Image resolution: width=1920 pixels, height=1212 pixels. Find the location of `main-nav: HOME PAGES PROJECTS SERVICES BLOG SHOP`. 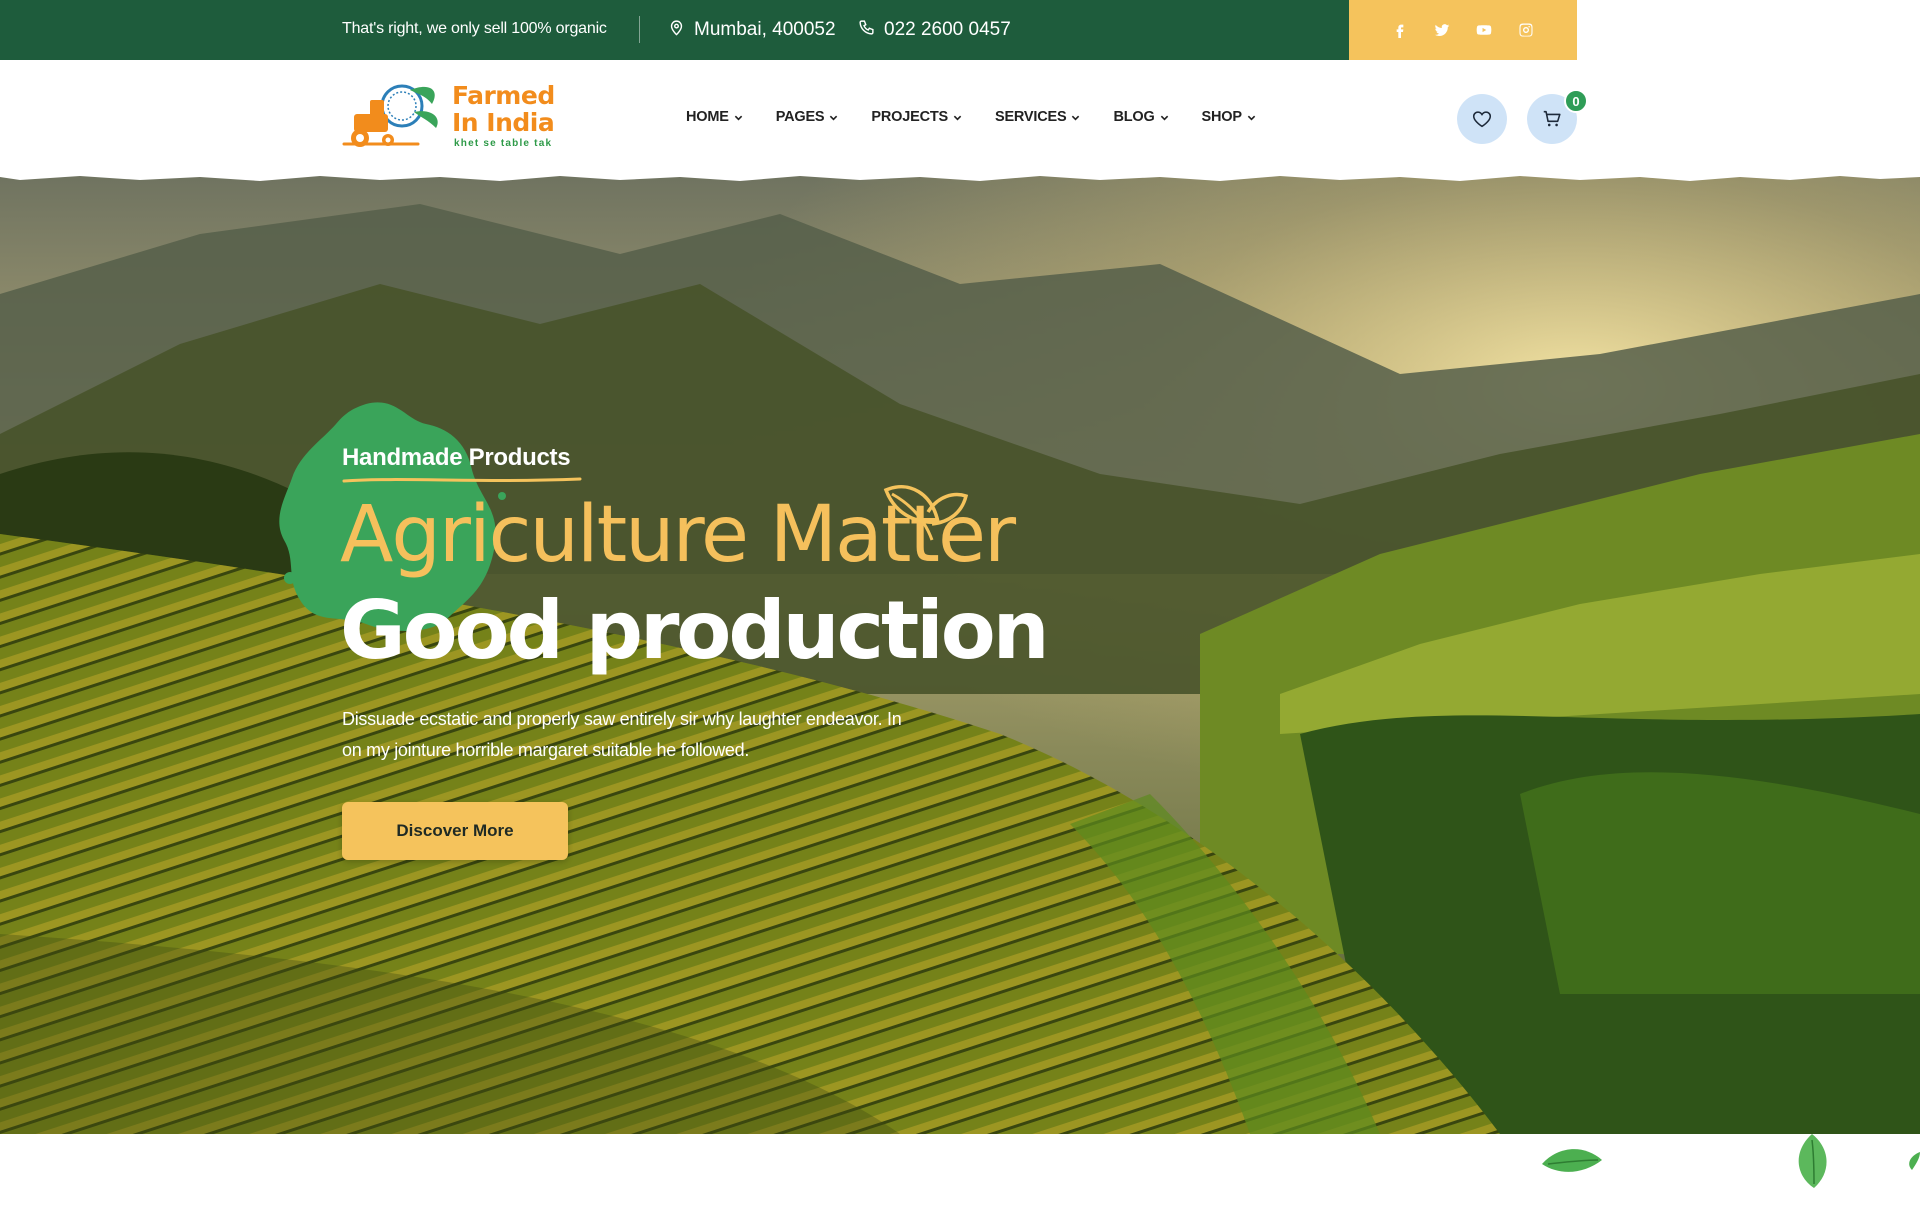

main-nav: HOME PAGES PROJECTS SERVICES BLOG SHOP is located at coordinates (971, 117).